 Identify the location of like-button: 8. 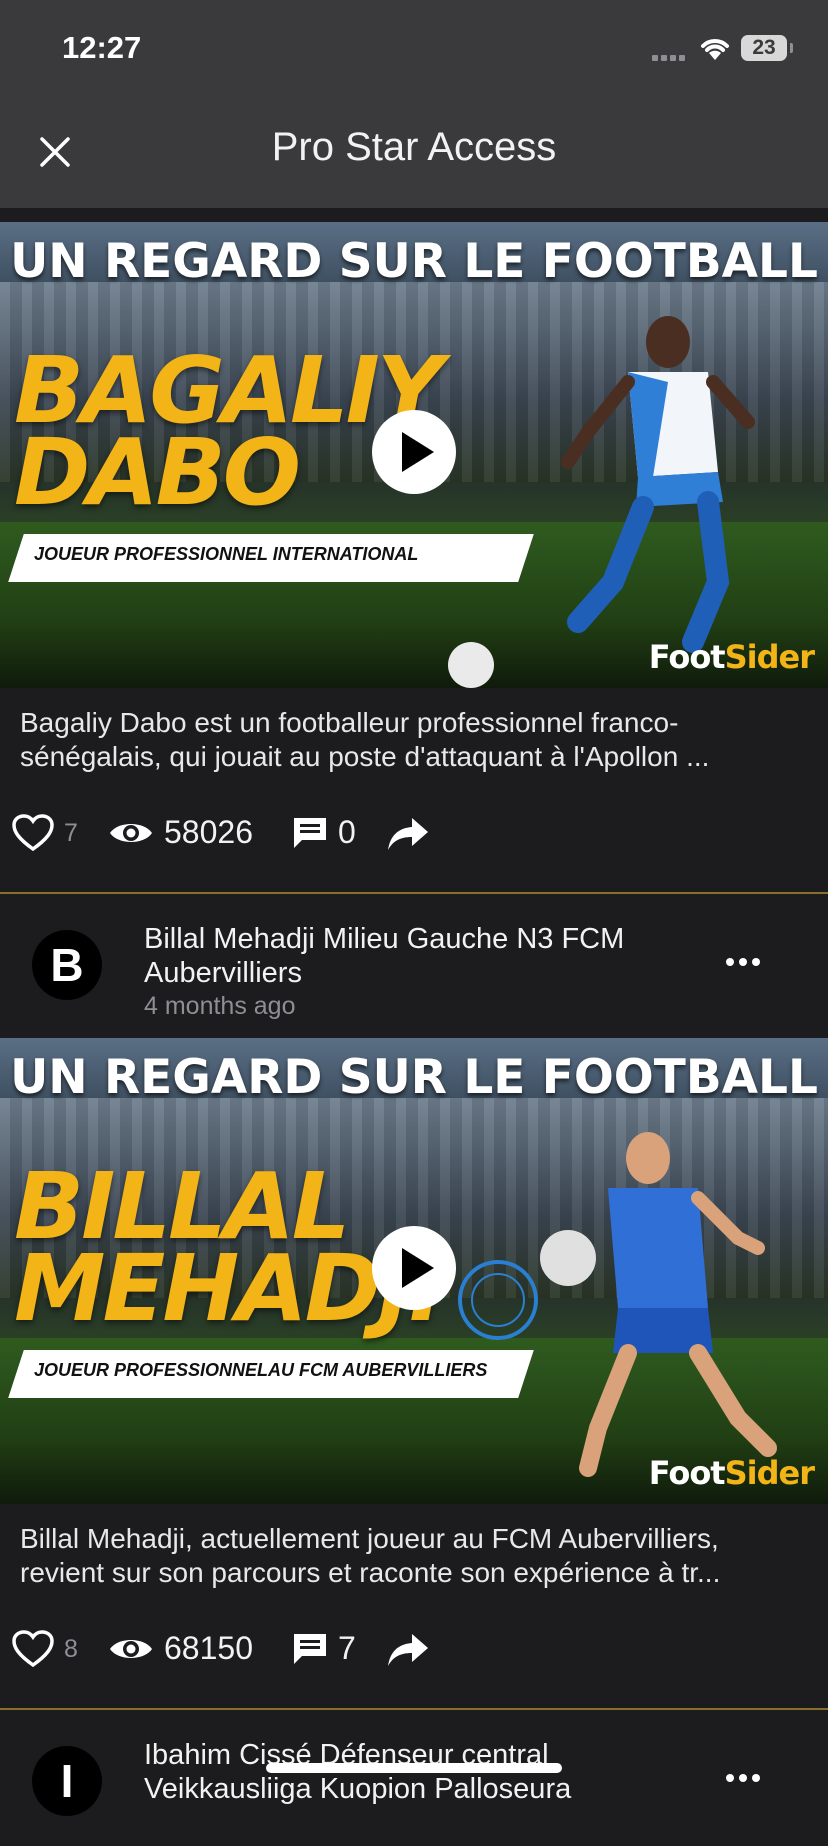
(45, 1649).